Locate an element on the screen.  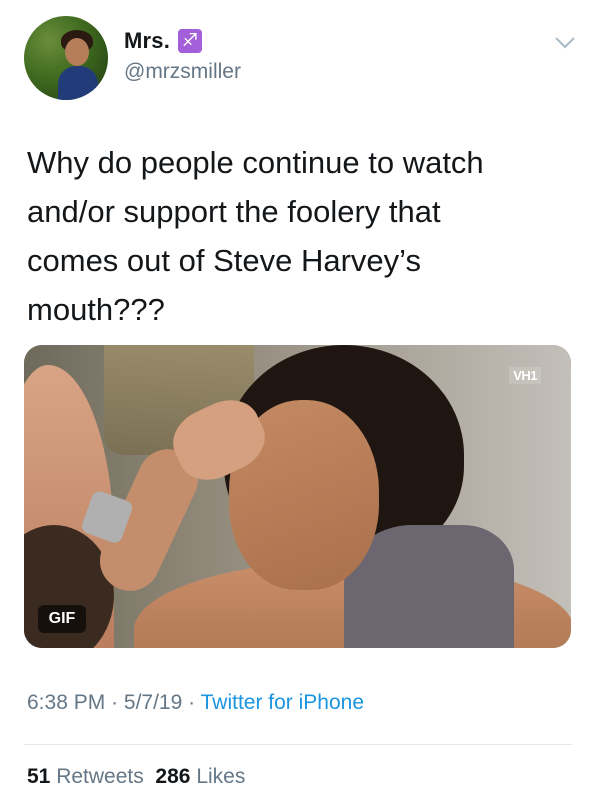
sagittarius-emoji-icon: ♐ is located at coordinates (190, 41).